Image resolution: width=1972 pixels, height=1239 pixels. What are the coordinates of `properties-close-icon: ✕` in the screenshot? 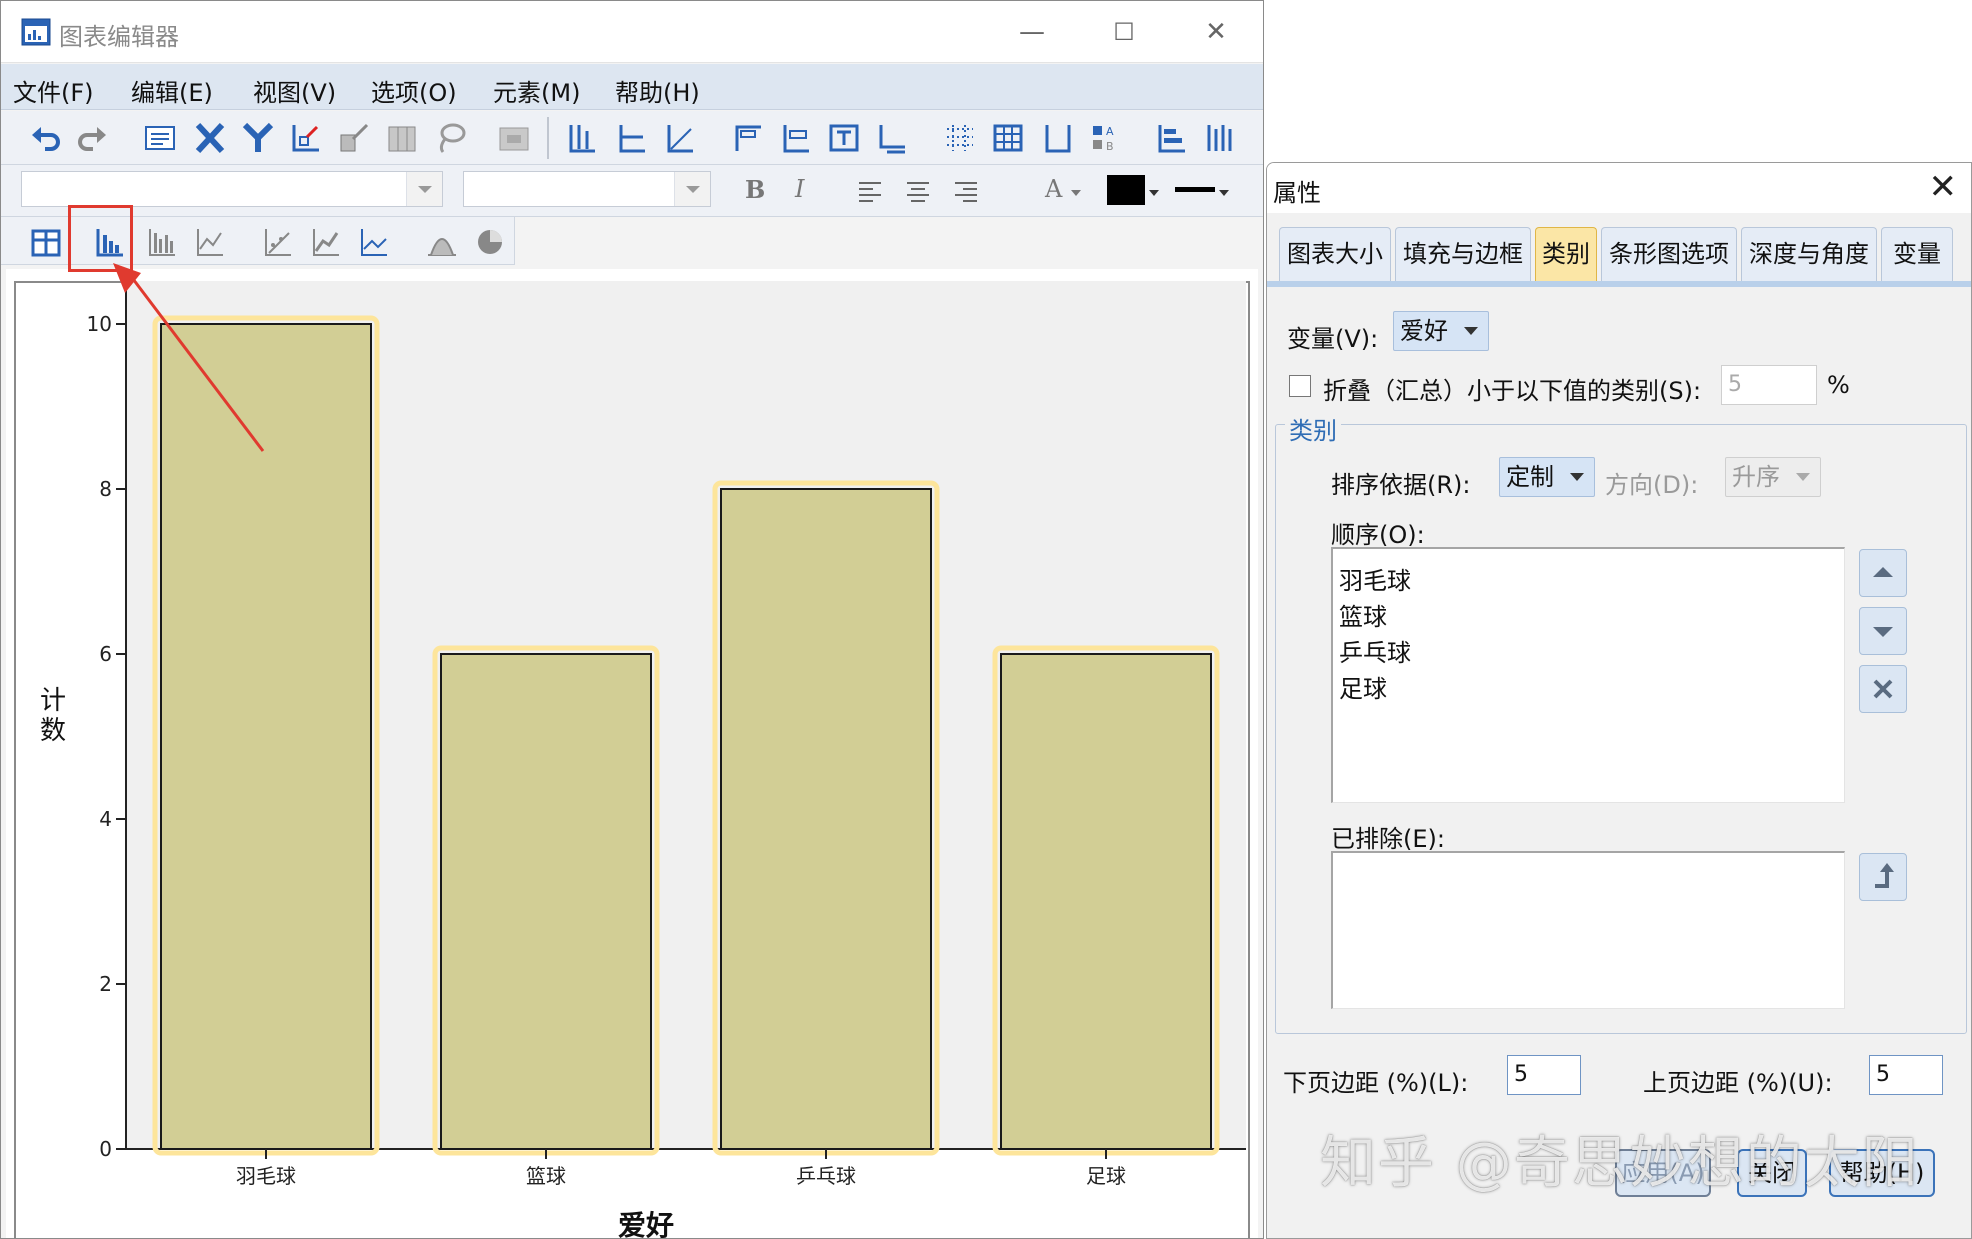 It's located at (1943, 187).